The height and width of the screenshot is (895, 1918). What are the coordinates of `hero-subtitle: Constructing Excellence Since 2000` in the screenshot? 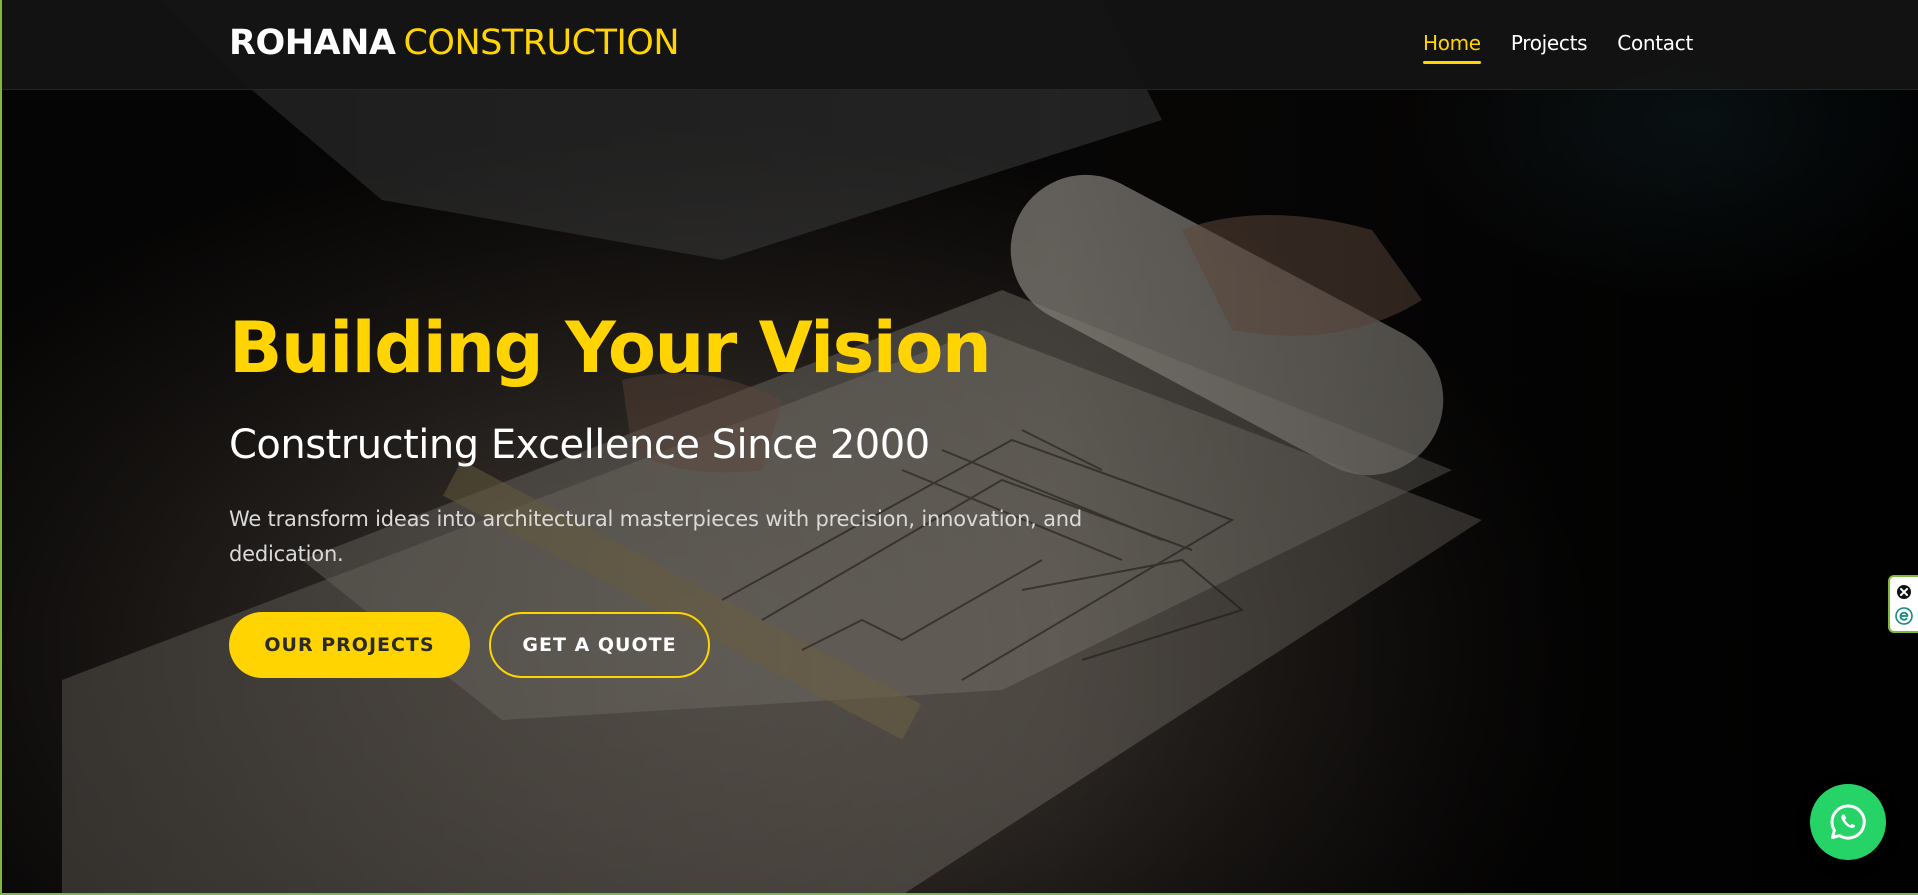 It's located at (579, 445).